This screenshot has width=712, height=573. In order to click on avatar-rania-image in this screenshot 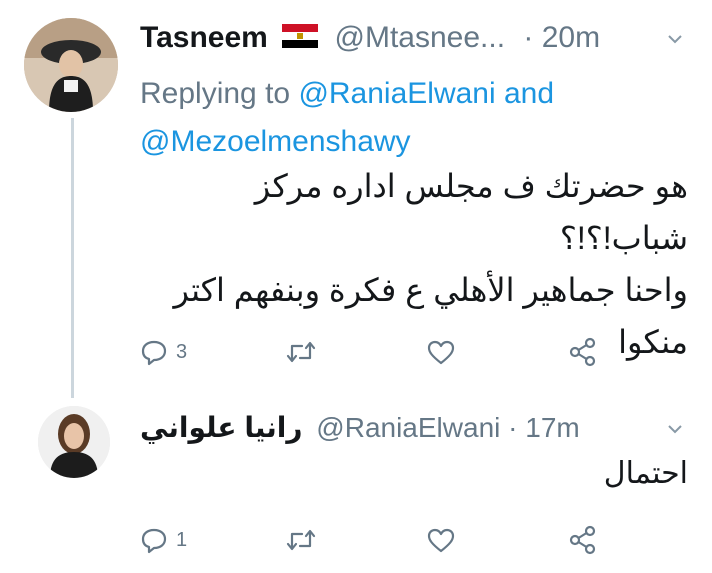, I will do `click(74, 442)`.